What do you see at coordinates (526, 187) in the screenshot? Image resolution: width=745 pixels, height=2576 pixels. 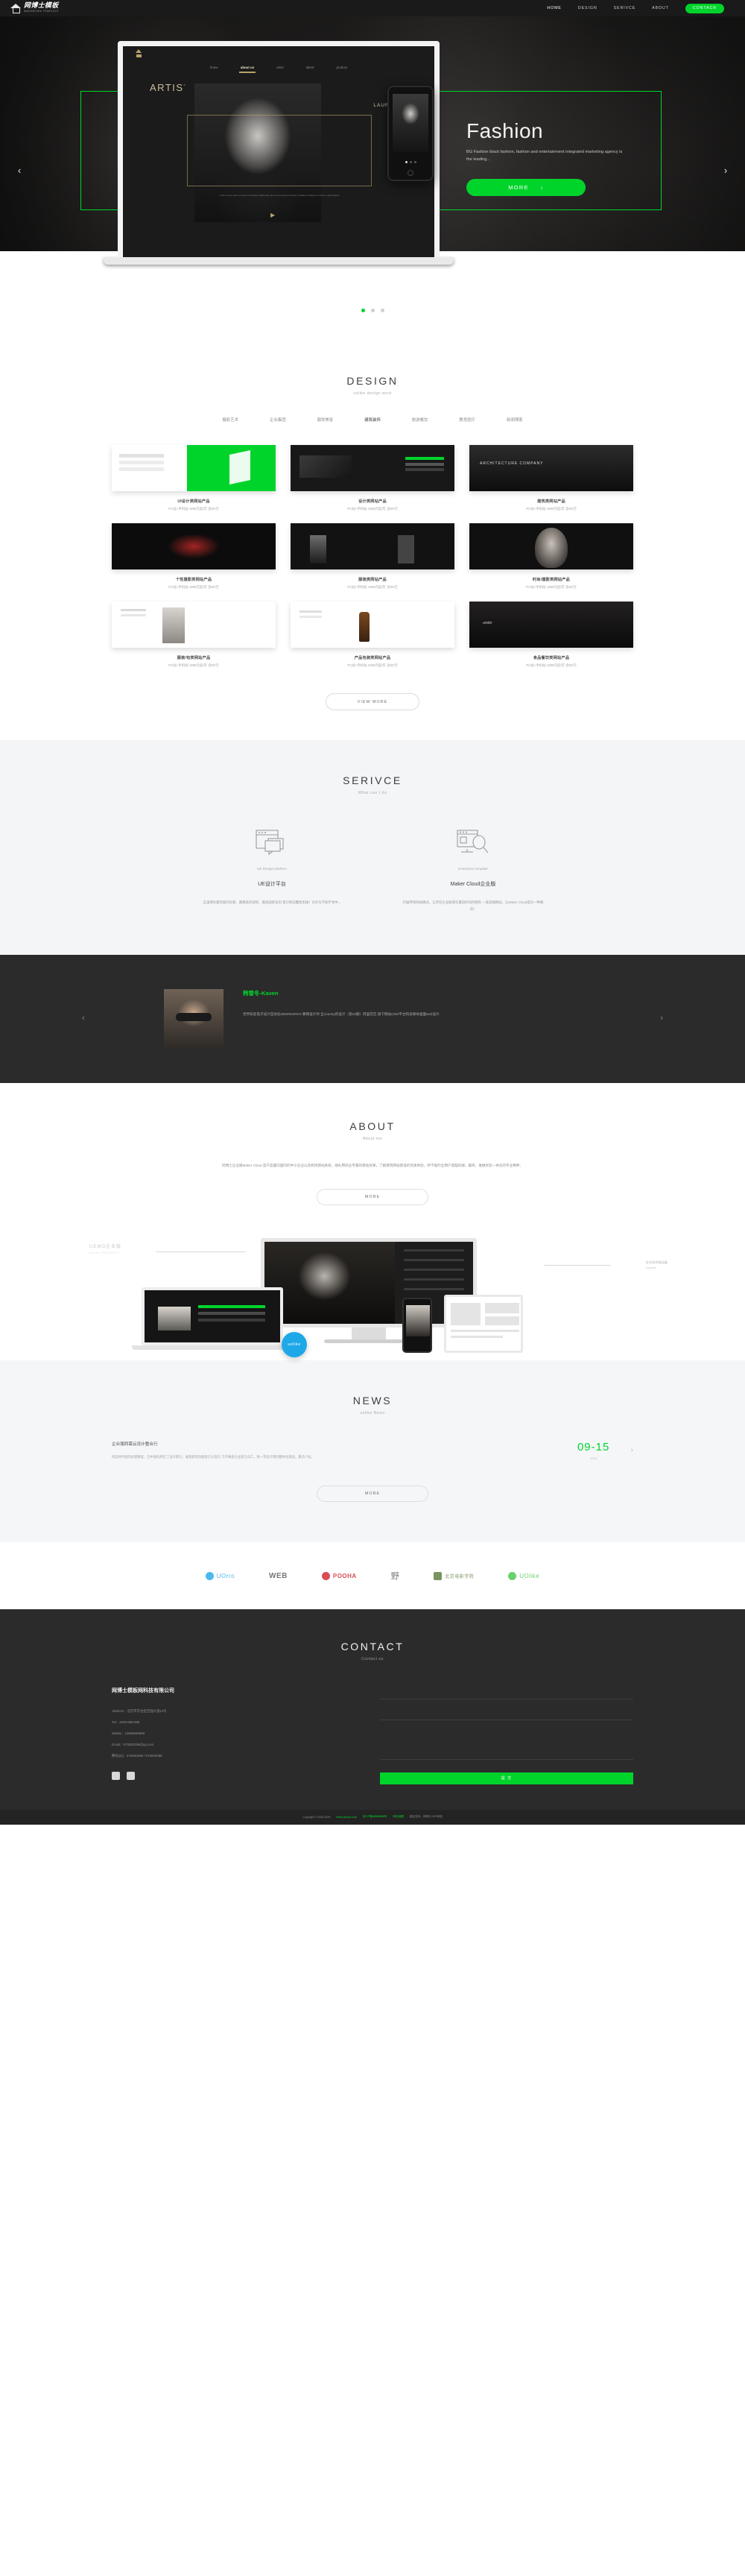 I see `hero-more-button: MORE ›` at bounding box center [526, 187].